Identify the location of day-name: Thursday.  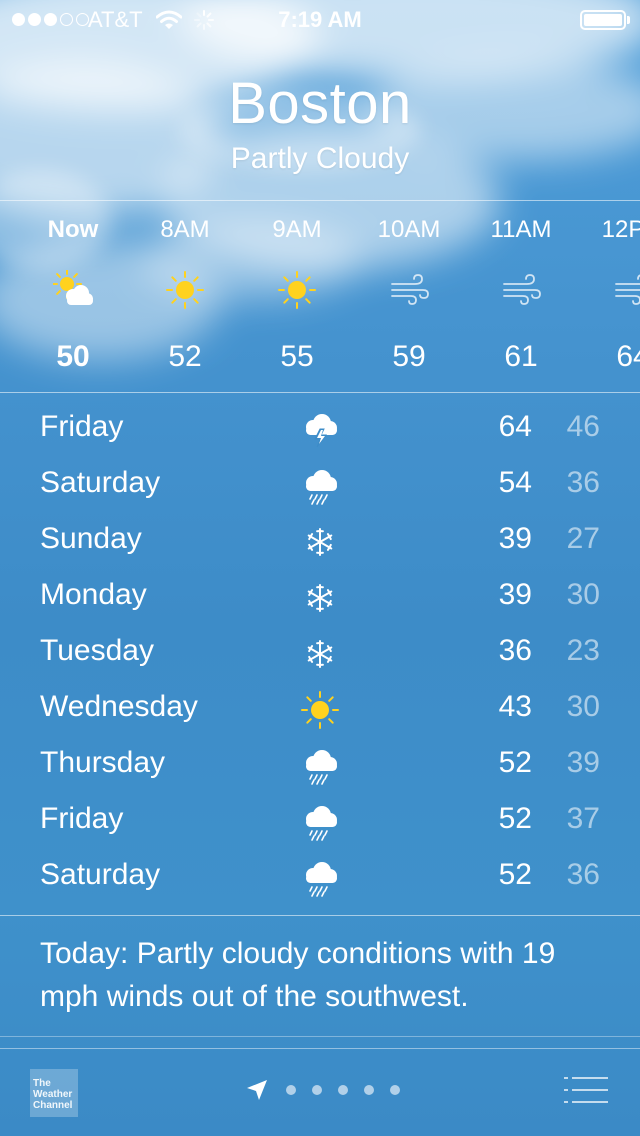
(103, 762).